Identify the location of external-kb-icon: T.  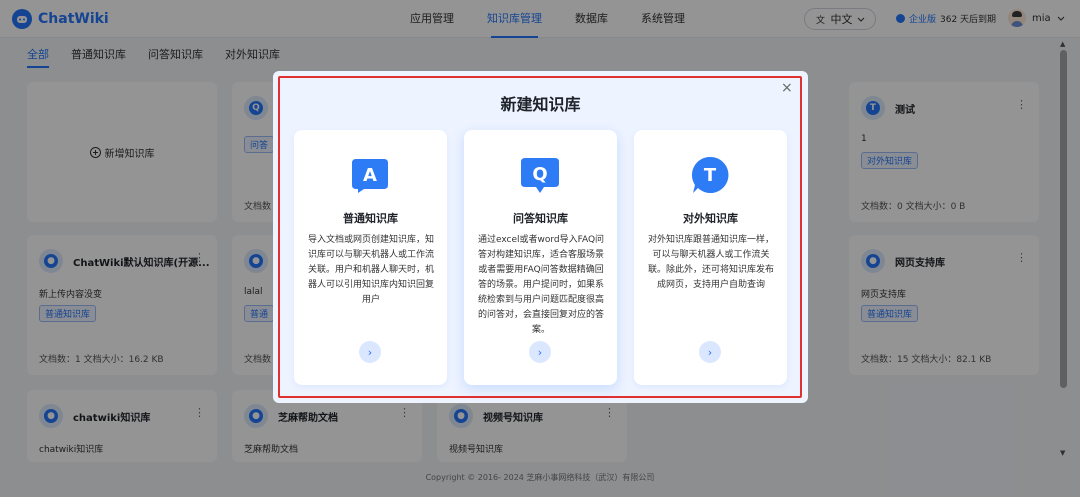
(710, 174).